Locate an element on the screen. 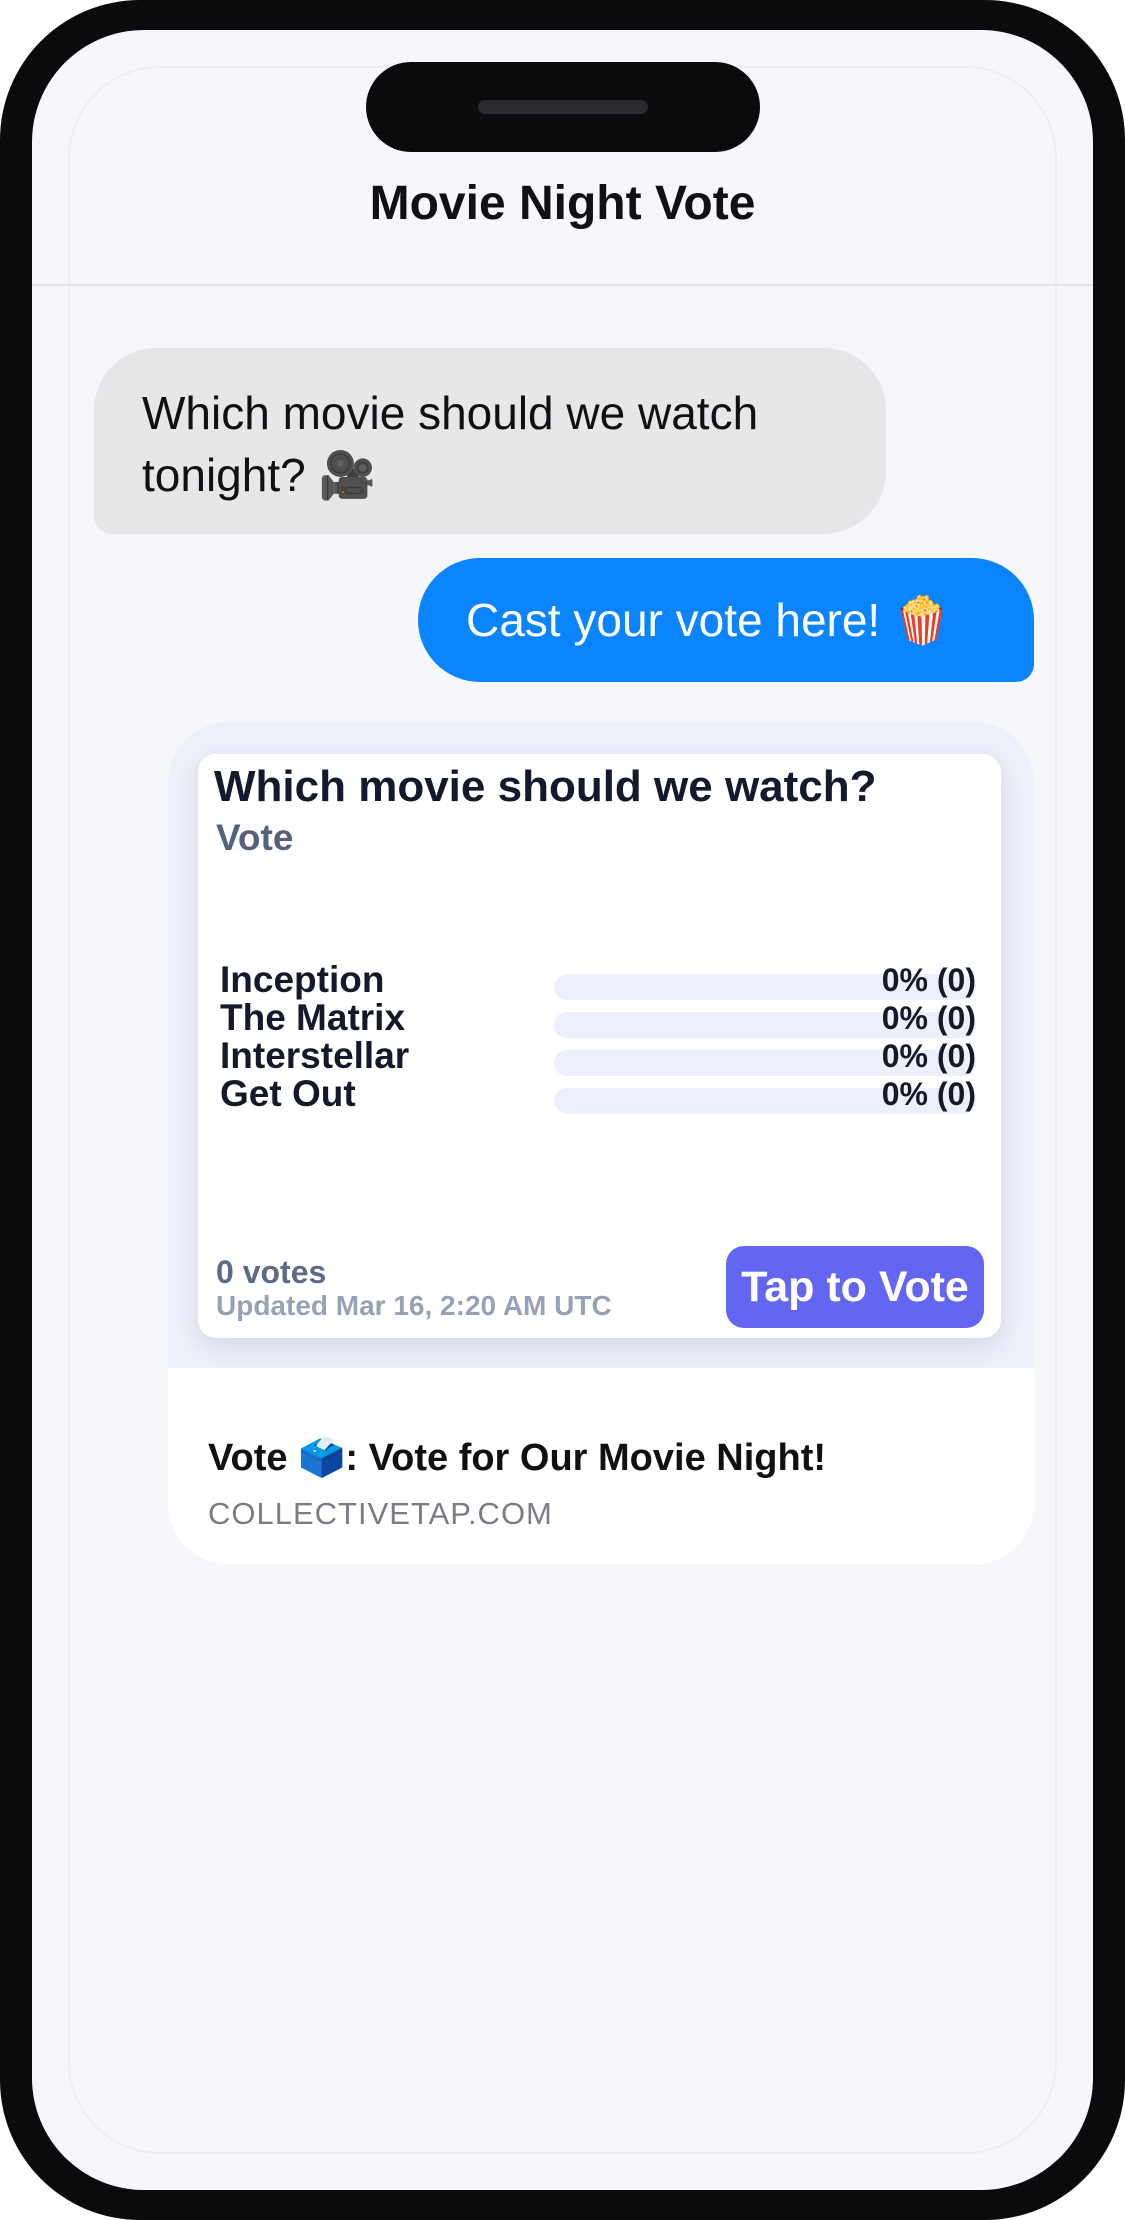  speaker-grille is located at coordinates (563, 107).